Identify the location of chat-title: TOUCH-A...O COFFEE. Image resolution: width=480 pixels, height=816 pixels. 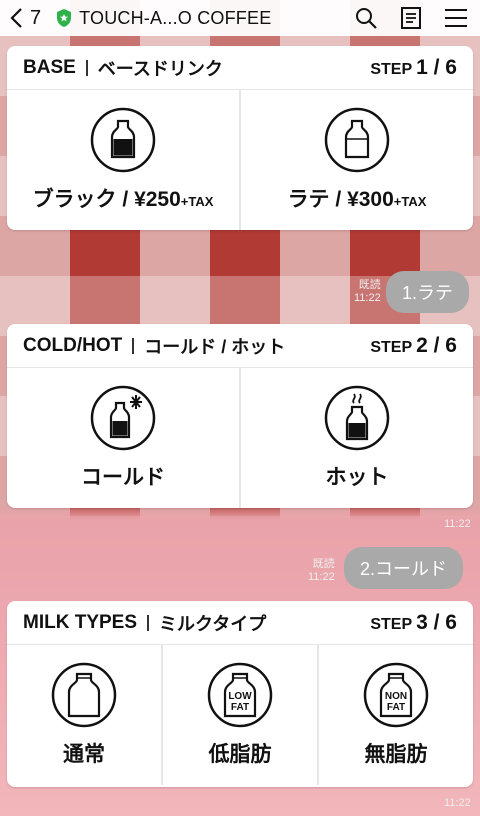
(175, 17).